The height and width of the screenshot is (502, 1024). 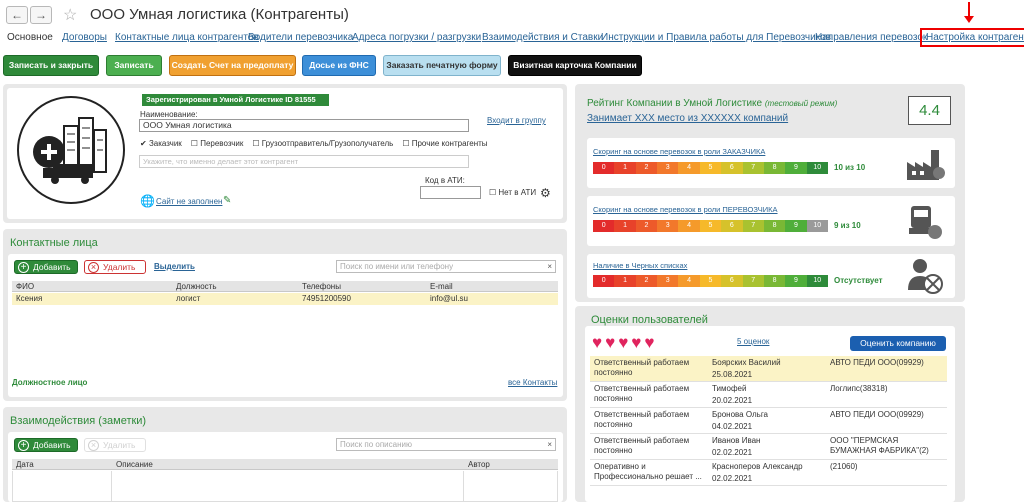 I want to click on no-ati-checkbox: ☐ Нет в АТИ, so click(x=512, y=192).